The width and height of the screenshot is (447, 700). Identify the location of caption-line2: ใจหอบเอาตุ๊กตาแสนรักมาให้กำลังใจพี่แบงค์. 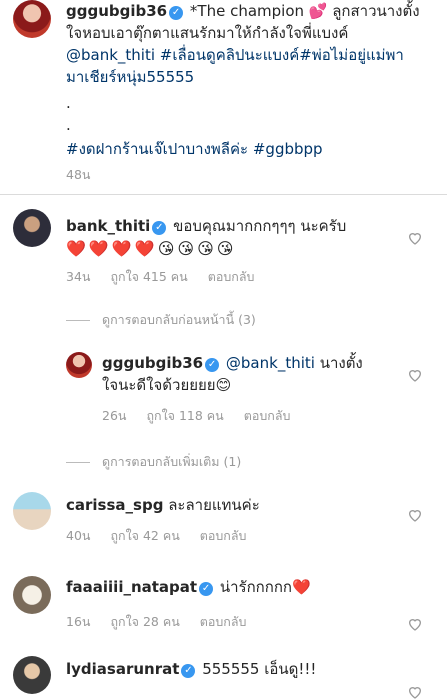
(207, 33).